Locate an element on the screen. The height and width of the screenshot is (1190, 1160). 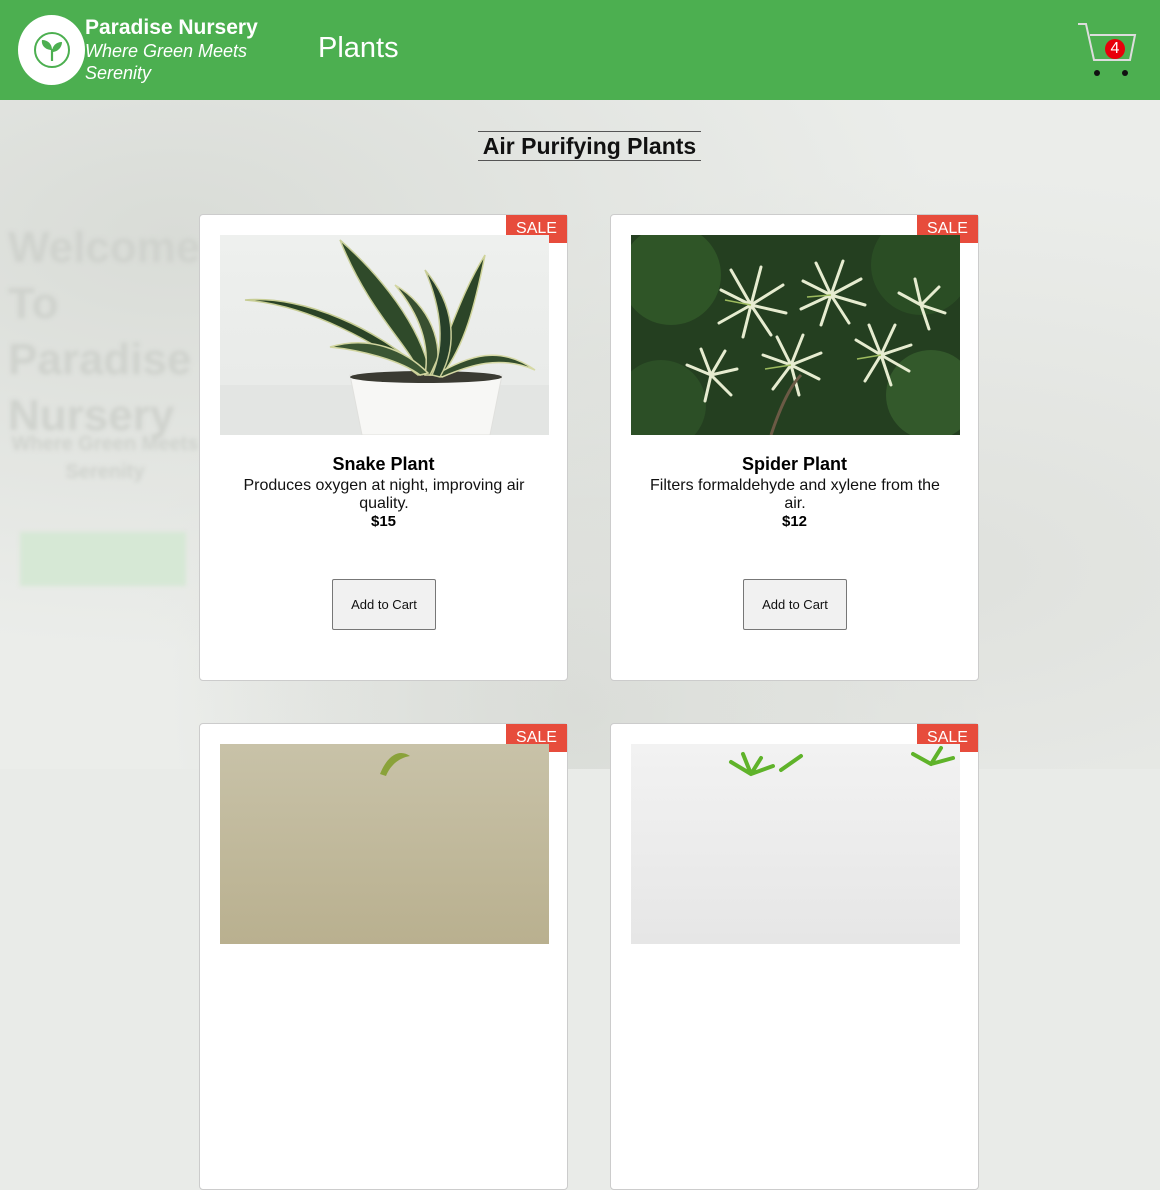
brand-tagline: Where Green Meets Serenity is located at coordinates (166, 62).